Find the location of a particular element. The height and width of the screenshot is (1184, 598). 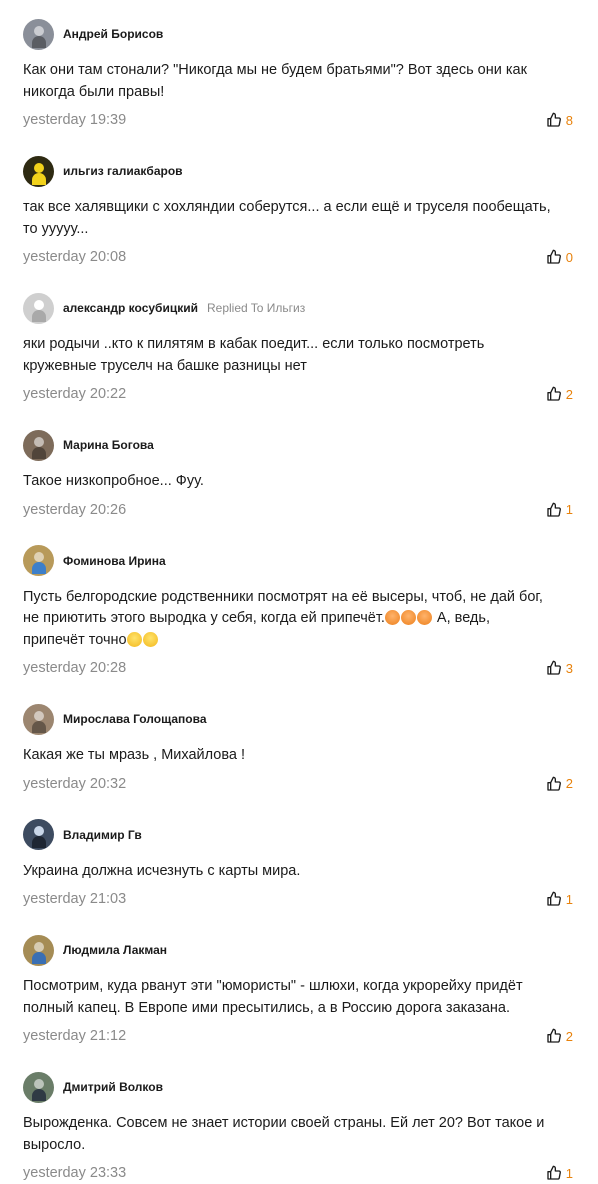

timestamp: yesterday 23:33 is located at coordinates (75, 1173).